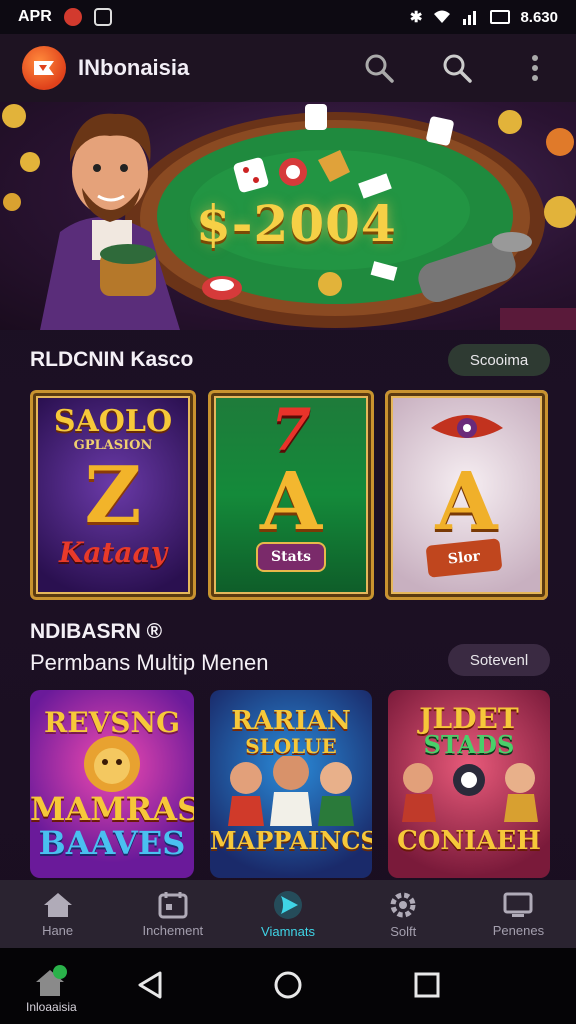 The width and height of the screenshot is (576, 1024). I want to click on play-icon, so click(288, 904).